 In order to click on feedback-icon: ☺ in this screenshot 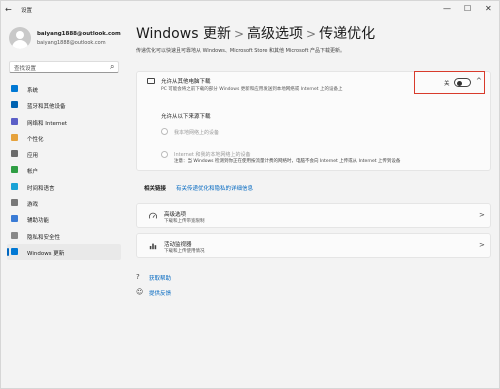, I will do `click(140, 292)`.